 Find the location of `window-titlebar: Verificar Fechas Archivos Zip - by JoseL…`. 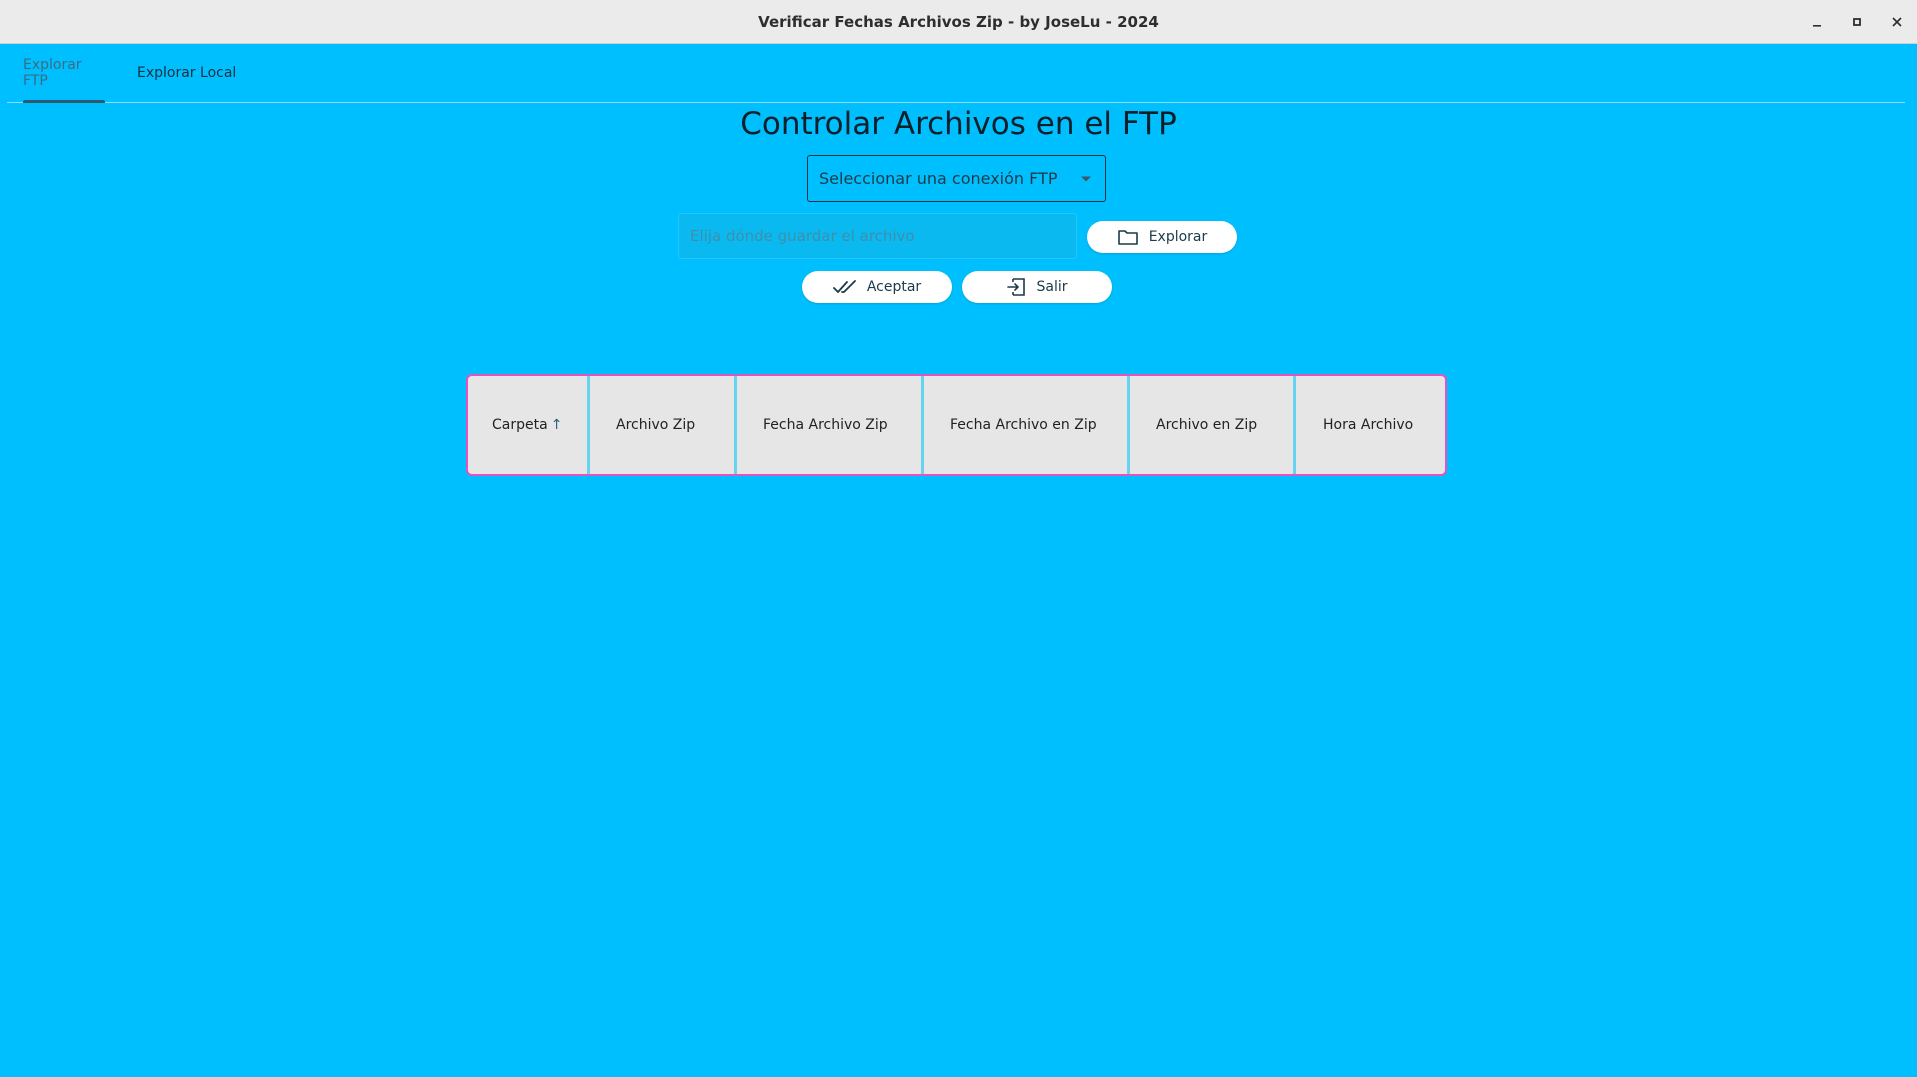

window-titlebar: Verificar Fechas Archivos Zip - by JoseL… is located at coordinates (958, 22).